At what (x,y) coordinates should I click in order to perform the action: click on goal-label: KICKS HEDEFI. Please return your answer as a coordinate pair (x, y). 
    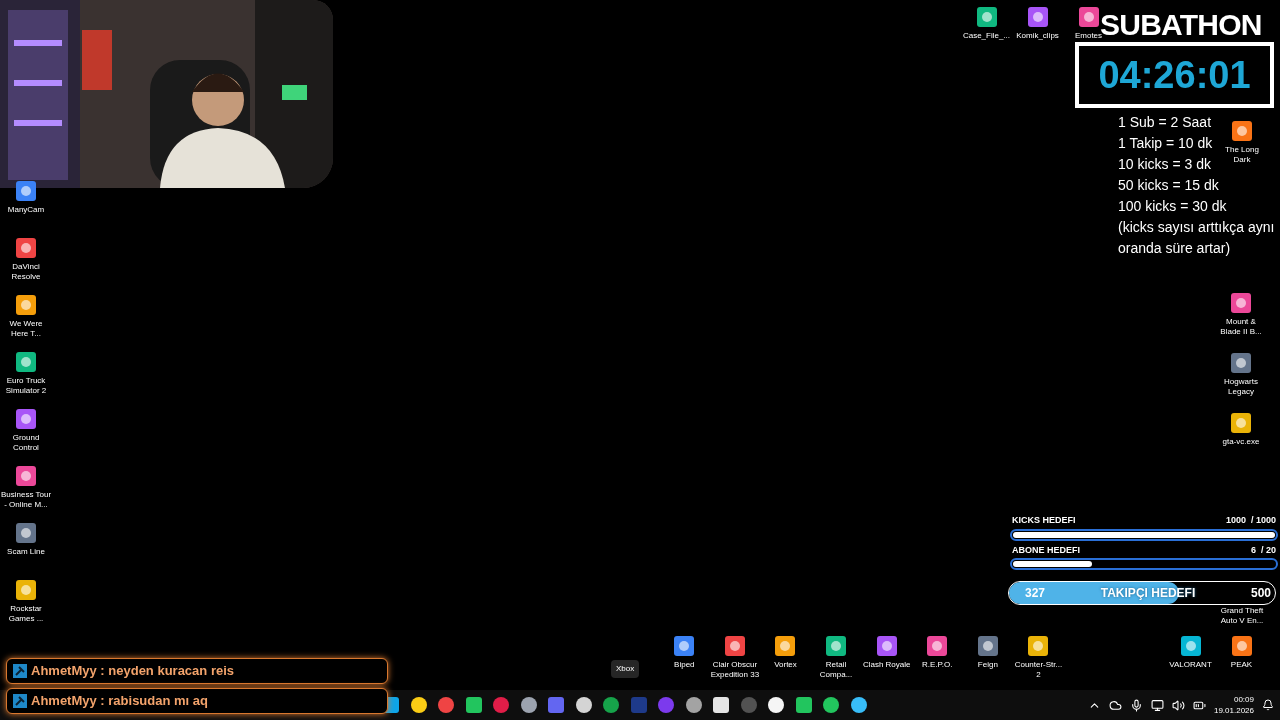
    Looking at the image, I should click on (1044, 520).